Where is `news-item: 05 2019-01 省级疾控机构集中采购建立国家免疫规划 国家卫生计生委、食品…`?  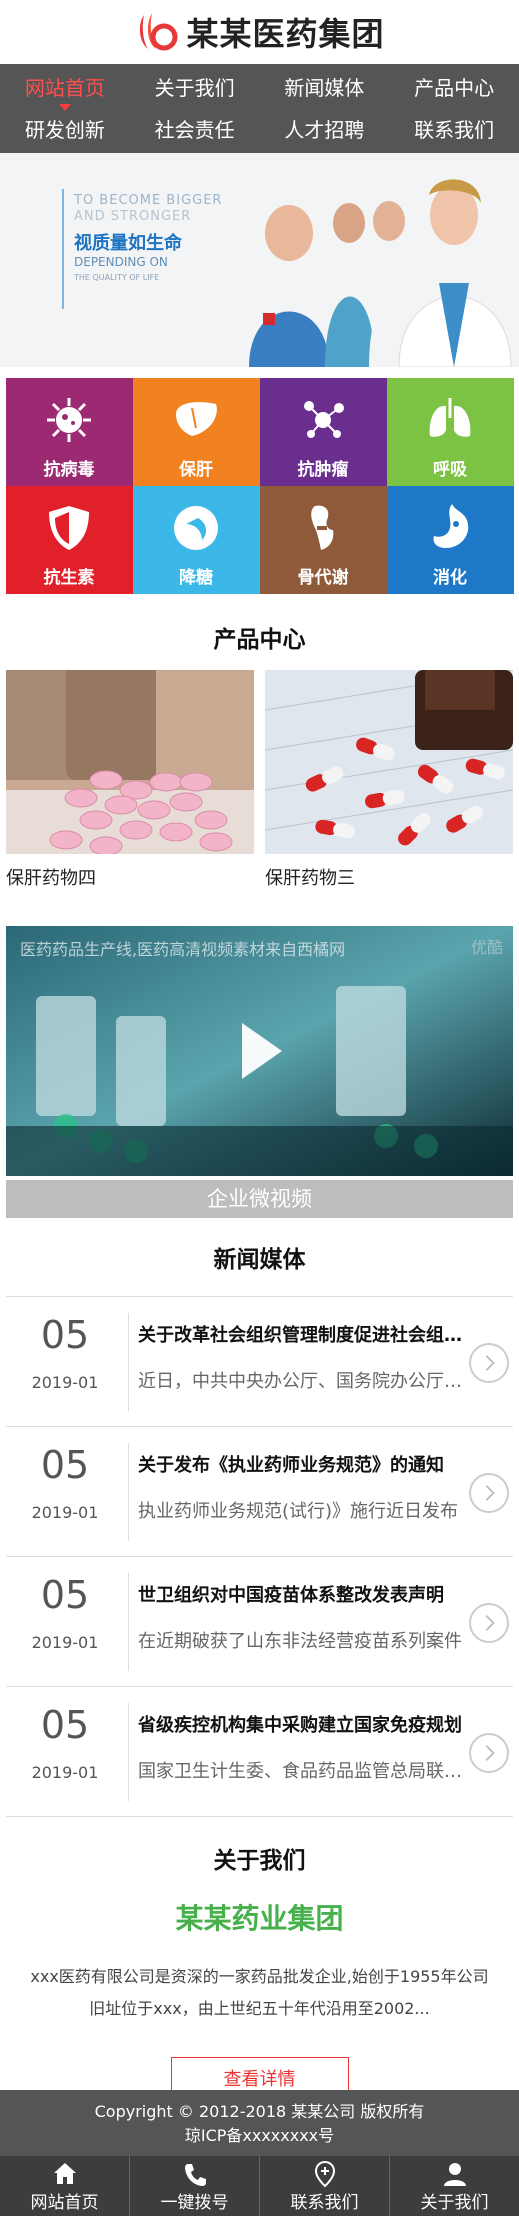
news-item: 05 2019-01 省级疾控机构集中采购建立国家免疫规划 国家卫生计生委、食品… is located at coordinates (259, 1752).